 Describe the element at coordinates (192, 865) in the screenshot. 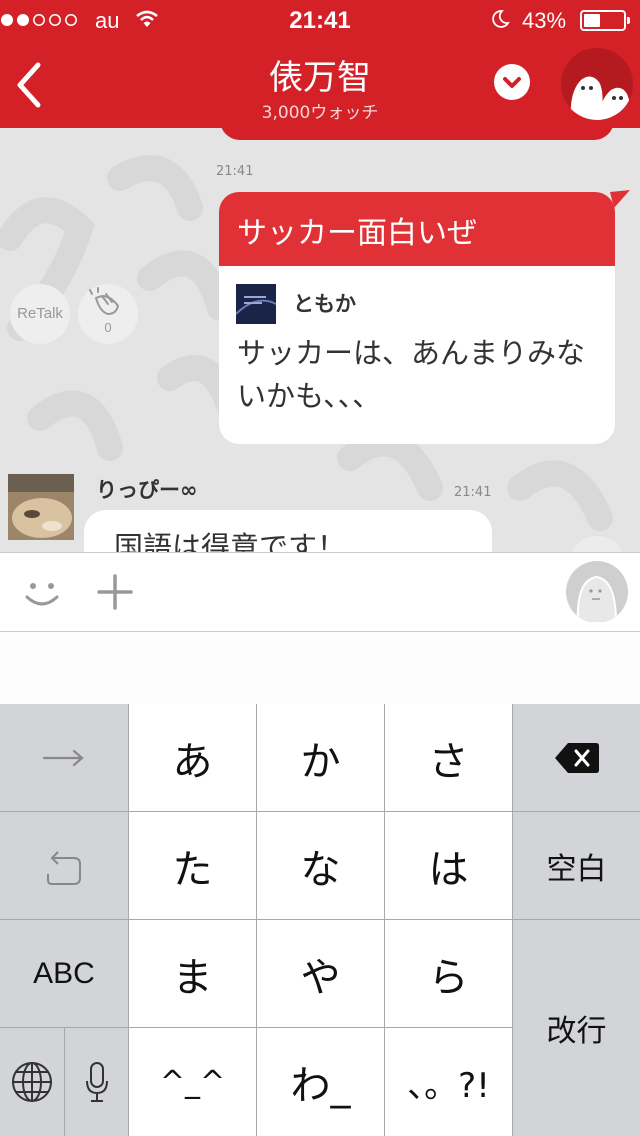

I see `key-ta: た` at that location.